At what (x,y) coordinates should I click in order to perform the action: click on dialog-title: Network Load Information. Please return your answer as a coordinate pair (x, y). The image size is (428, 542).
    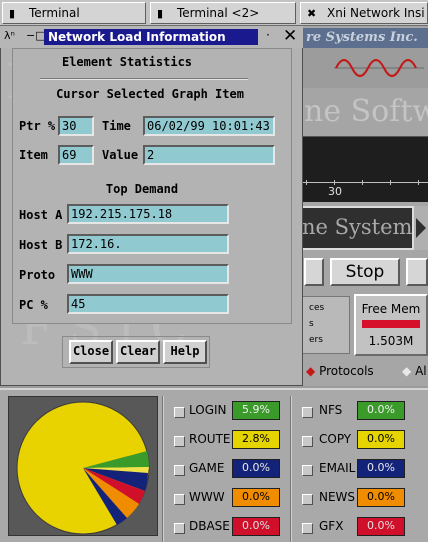
    Looking at the image, I should click on (151, 37).